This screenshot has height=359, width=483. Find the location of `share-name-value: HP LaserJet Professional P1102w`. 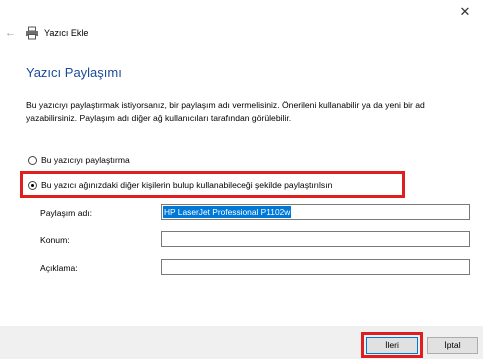

share-name-value: HP LaserJet Professional P1102w is located at coordinates (227, 212).